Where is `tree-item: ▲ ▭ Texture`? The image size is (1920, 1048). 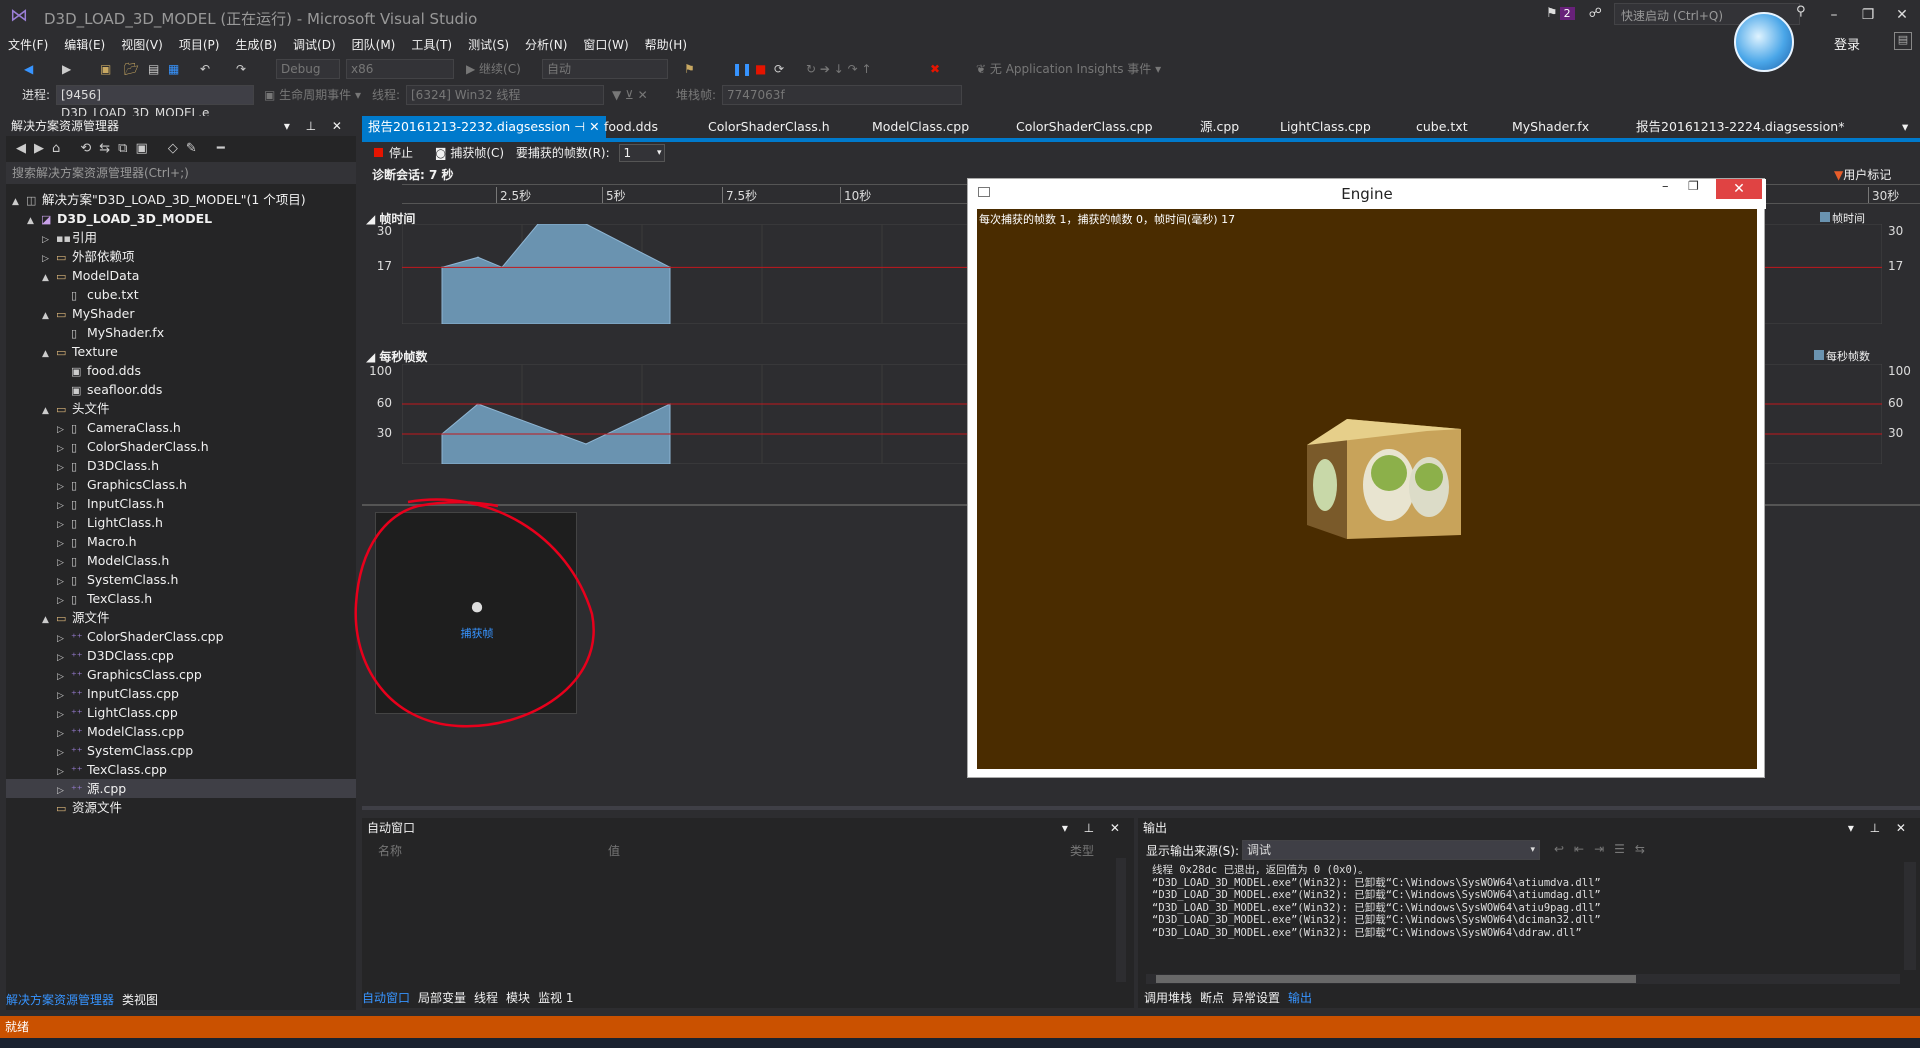
tree-item: ▲ ▭ Texture is located at coordinates (62, 351).